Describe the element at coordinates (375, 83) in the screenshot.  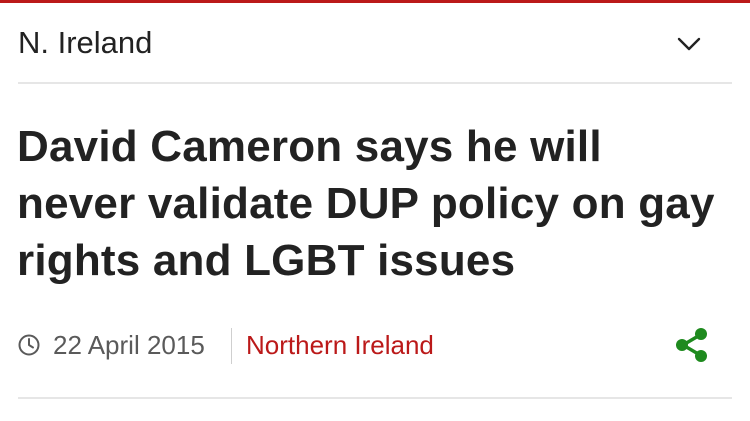
I see `header-divider` at that location.